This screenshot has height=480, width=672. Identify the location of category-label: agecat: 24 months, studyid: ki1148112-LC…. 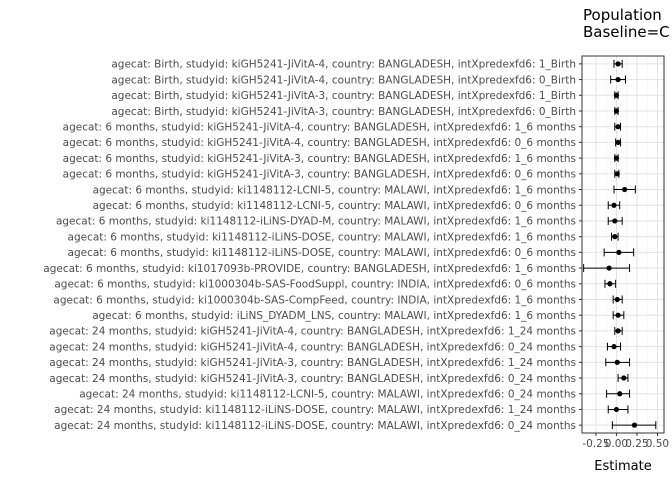
(327, 395).